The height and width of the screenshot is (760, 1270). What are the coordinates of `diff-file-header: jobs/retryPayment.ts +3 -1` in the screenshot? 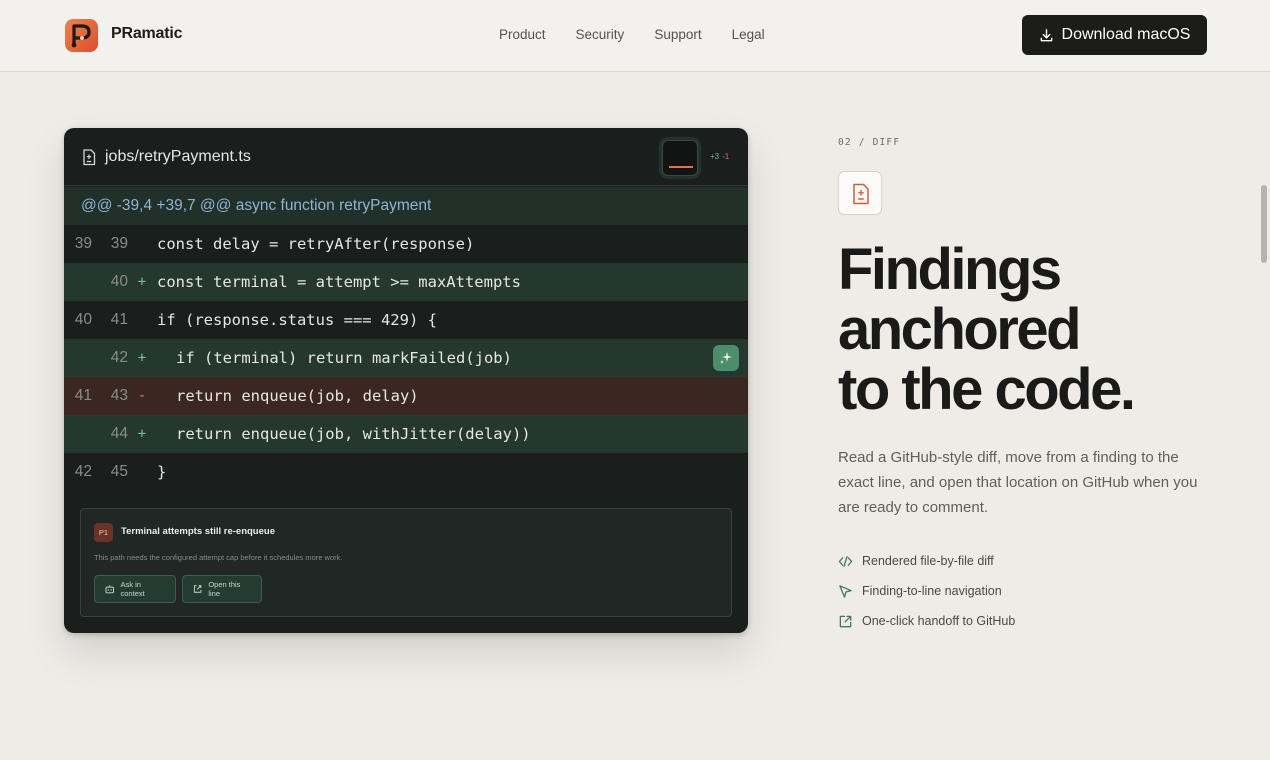 It's located at (406, 157).